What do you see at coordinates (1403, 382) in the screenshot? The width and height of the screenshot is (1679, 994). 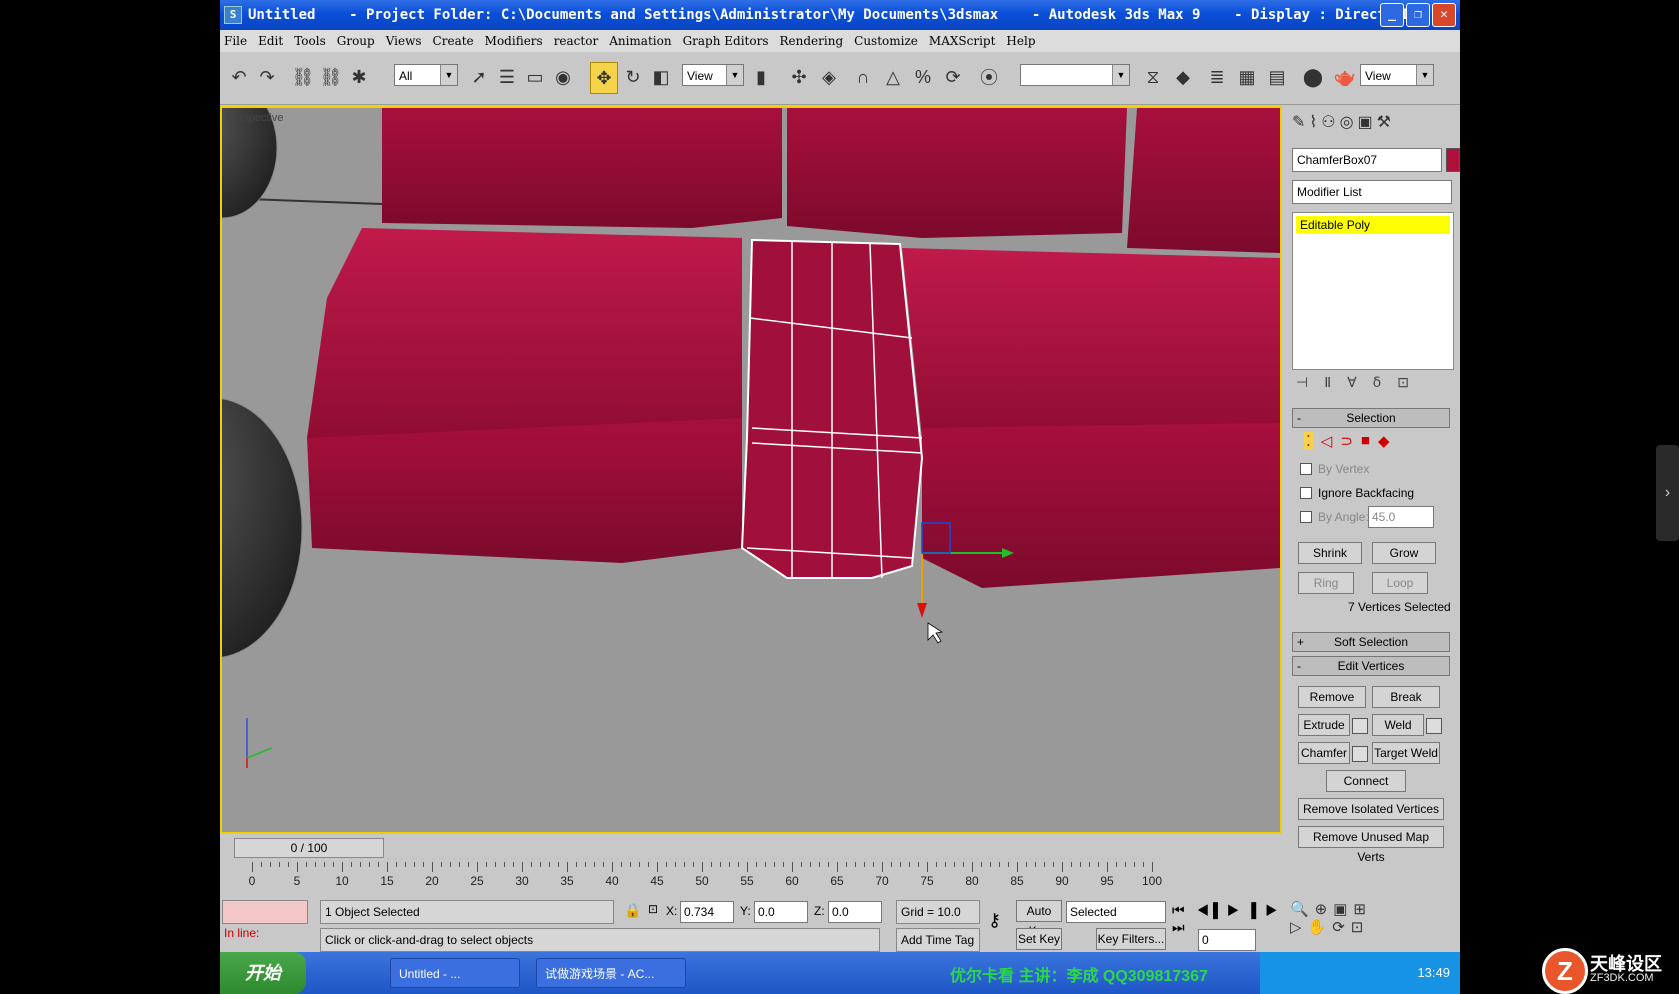 I see `configure-modifier-sets-icon: ⊡` at bounding box center [1403, 382].